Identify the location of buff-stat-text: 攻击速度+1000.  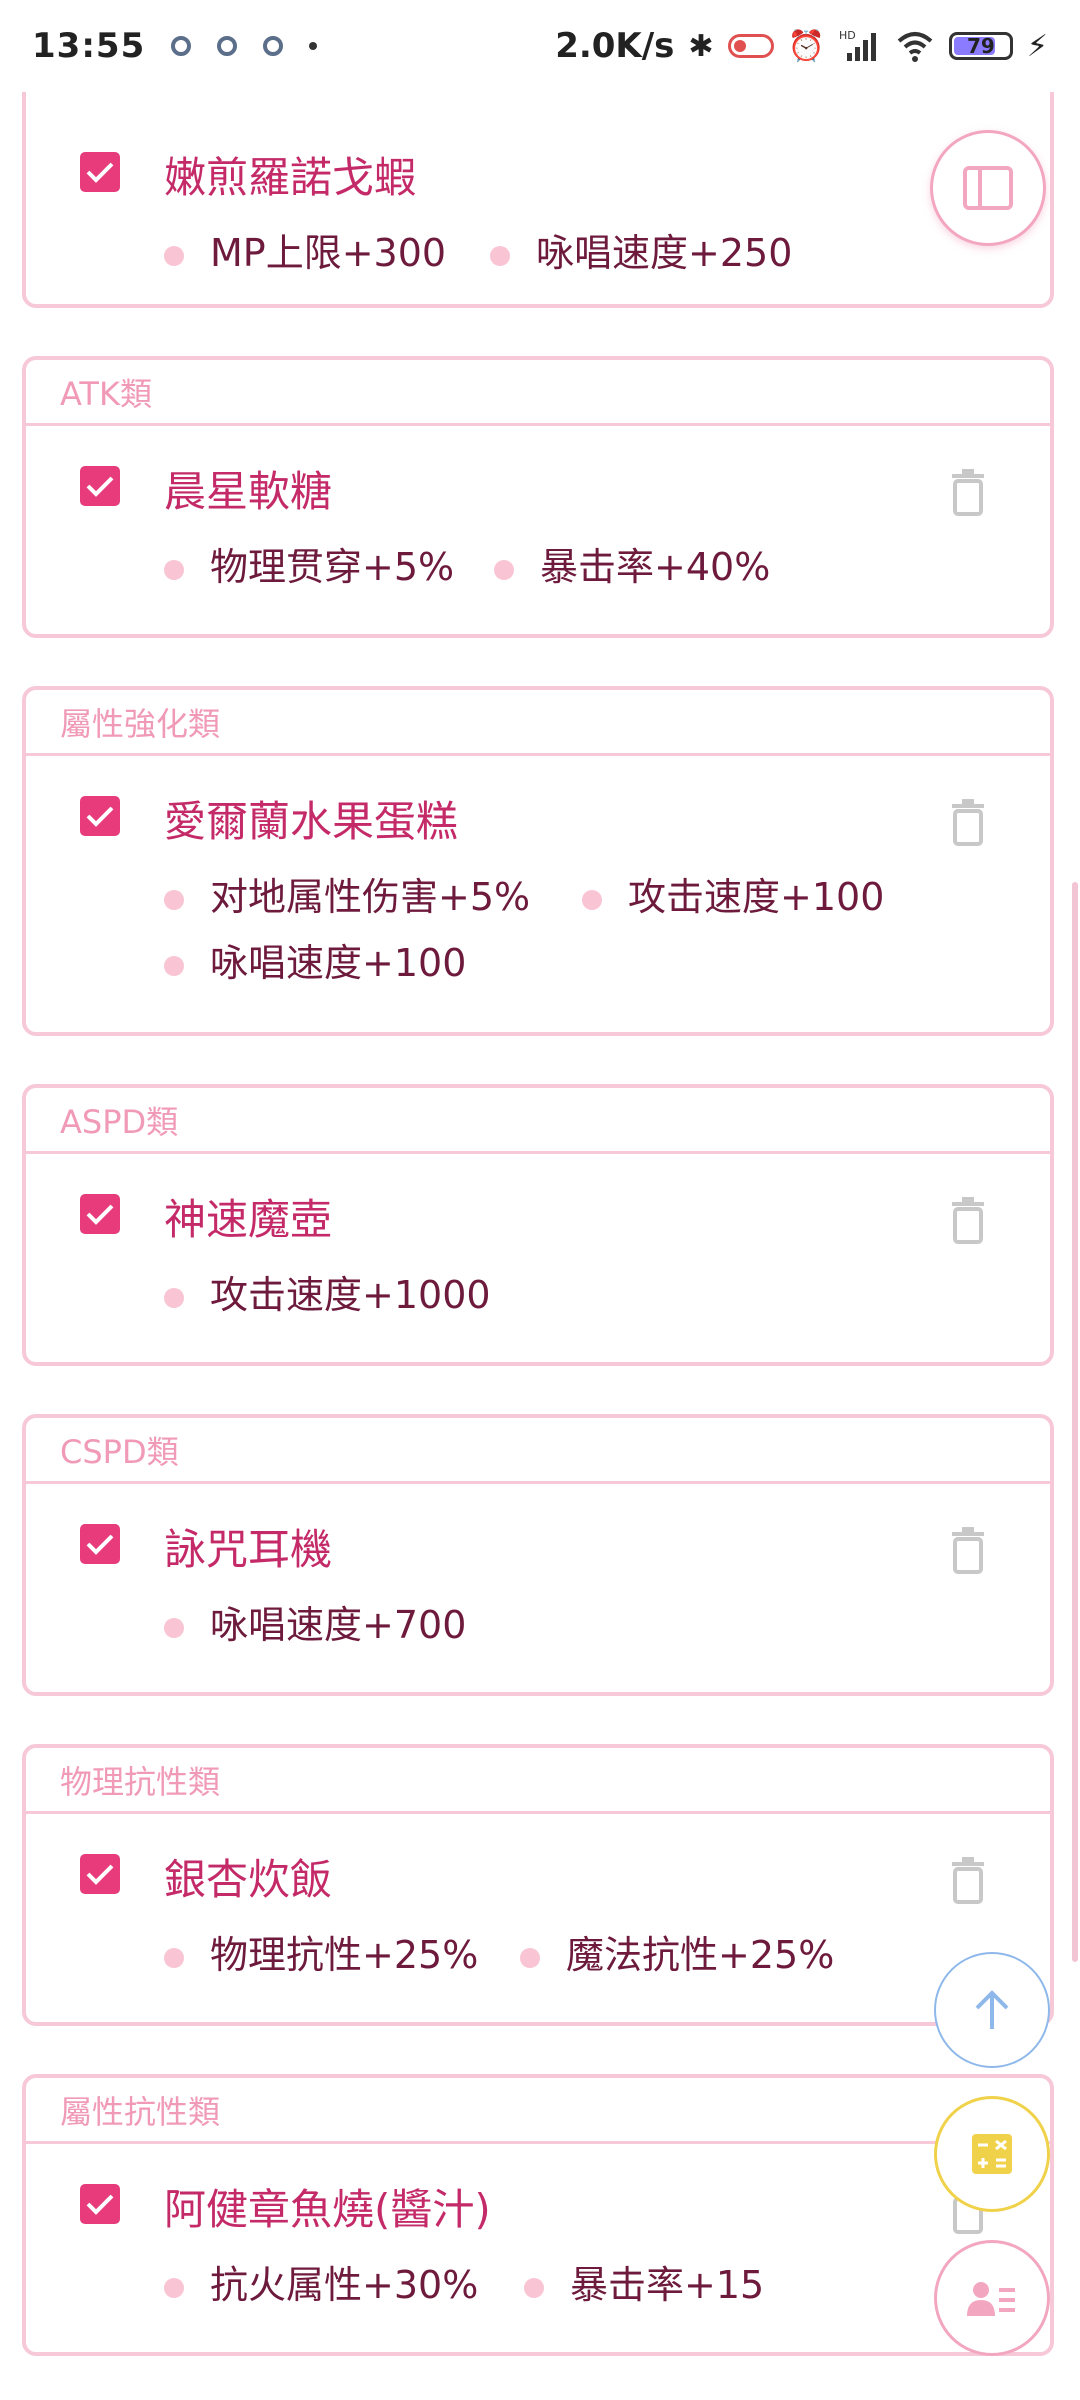
(350, 1295).